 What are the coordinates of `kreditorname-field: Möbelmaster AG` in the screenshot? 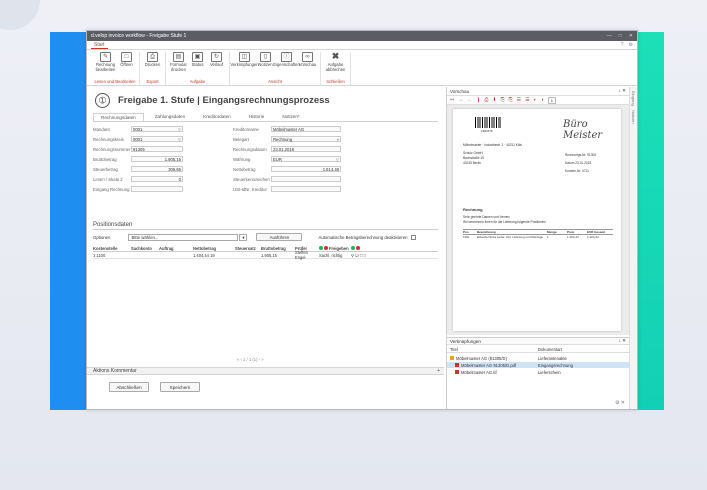 It's located at (306, 129).